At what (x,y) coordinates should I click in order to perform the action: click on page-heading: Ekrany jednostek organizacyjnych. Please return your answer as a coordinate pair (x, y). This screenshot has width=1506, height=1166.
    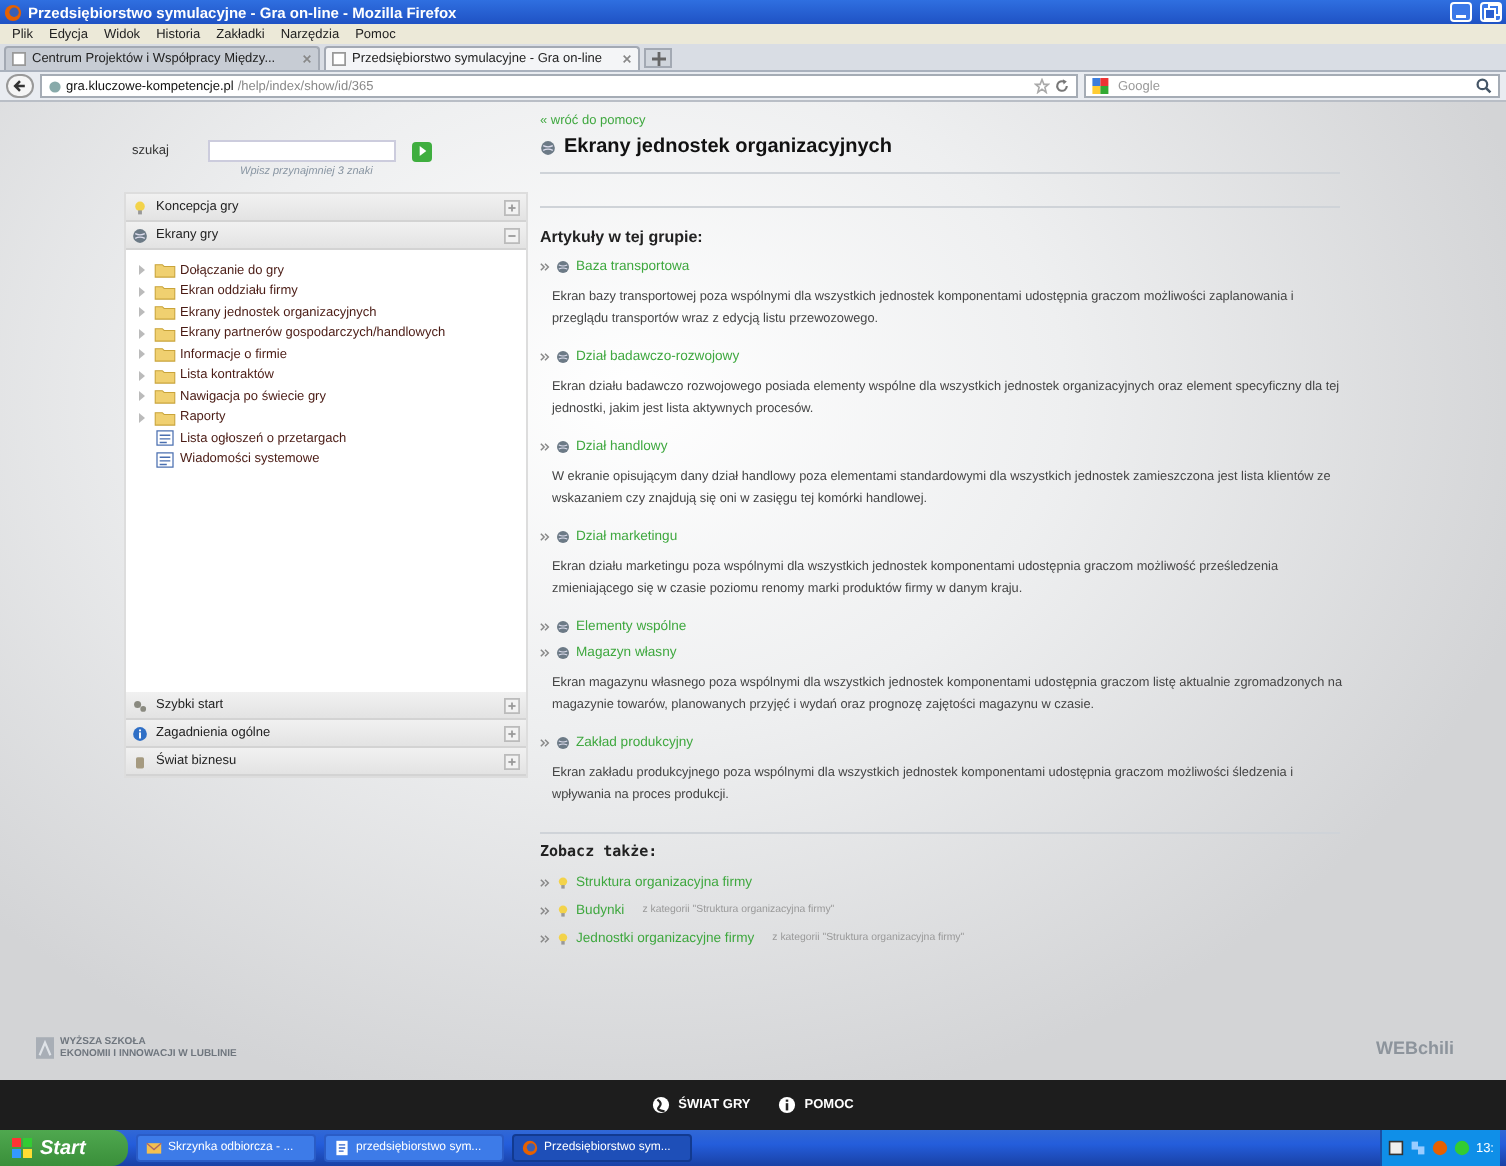
    Looking at the image, I should click on (728, 147).